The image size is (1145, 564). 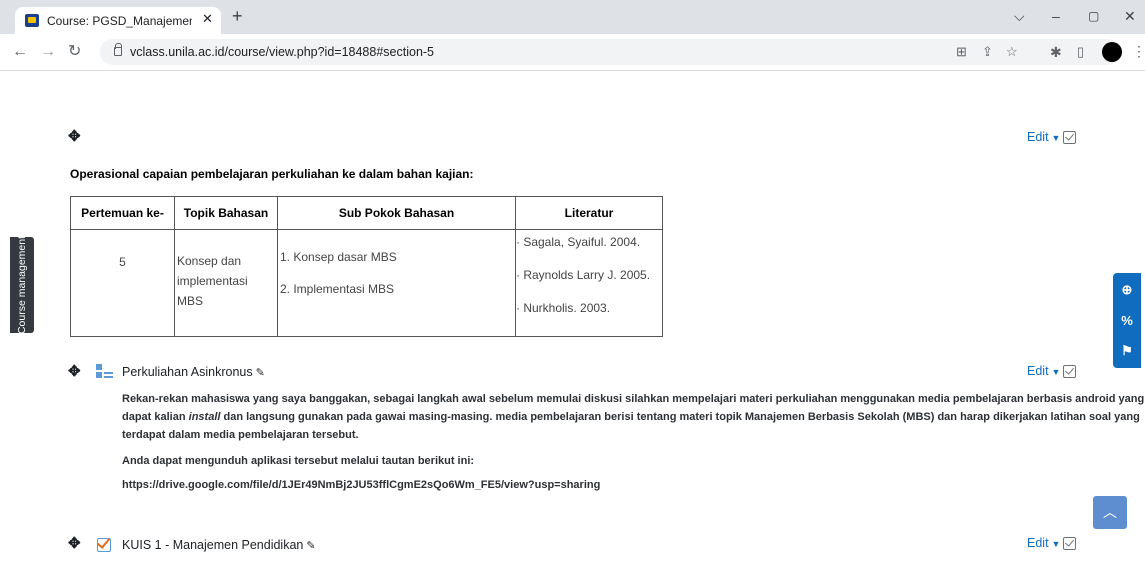 What do you see at coordinates (207, 19) in the screenshot?
I see `tab-close-icon: ✕` at bounding box center [207, 19].